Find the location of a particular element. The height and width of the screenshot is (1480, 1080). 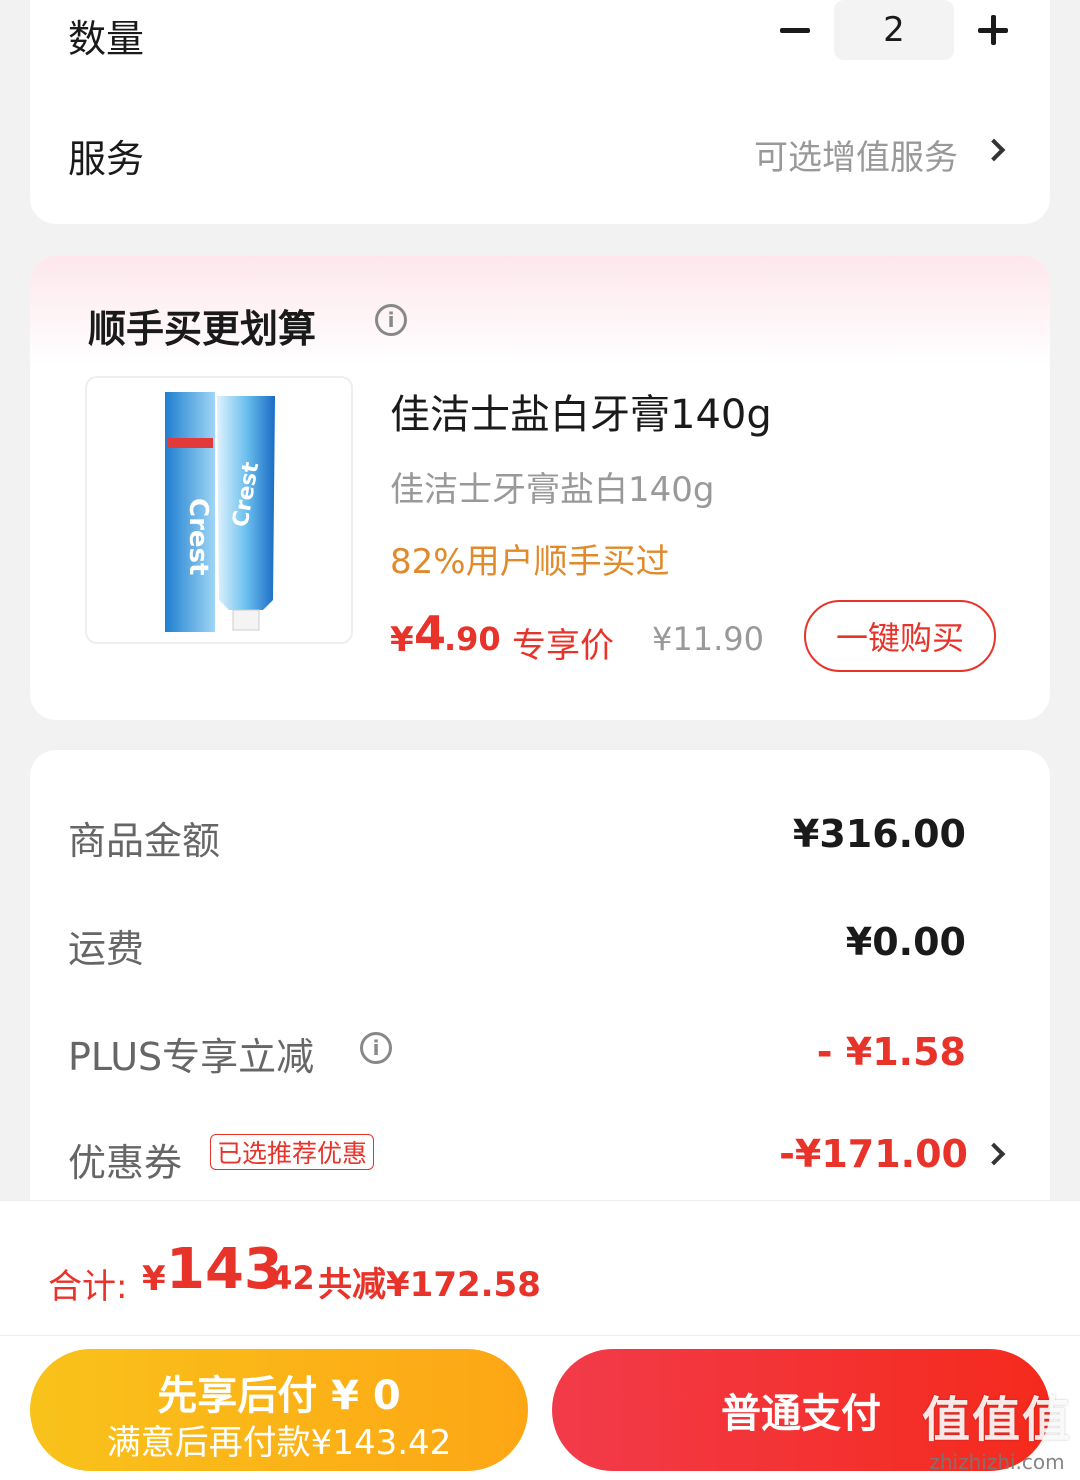

divider is located at coordinates (540, 1335).